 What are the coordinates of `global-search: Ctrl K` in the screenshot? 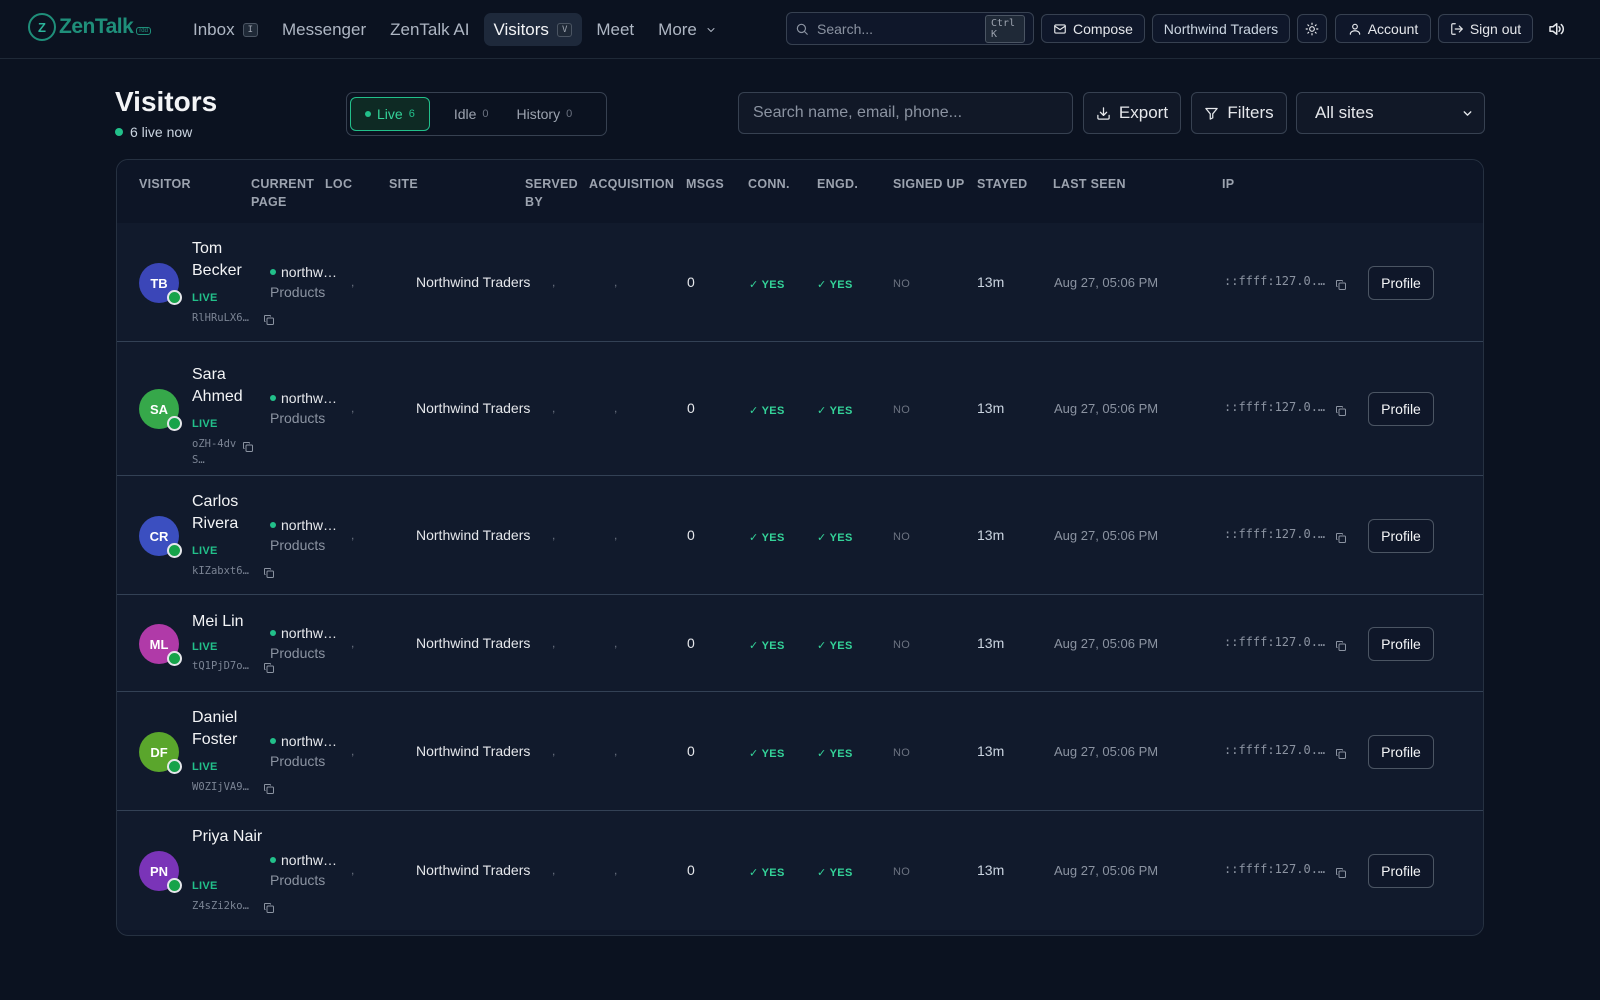 It's located at (910, 28).